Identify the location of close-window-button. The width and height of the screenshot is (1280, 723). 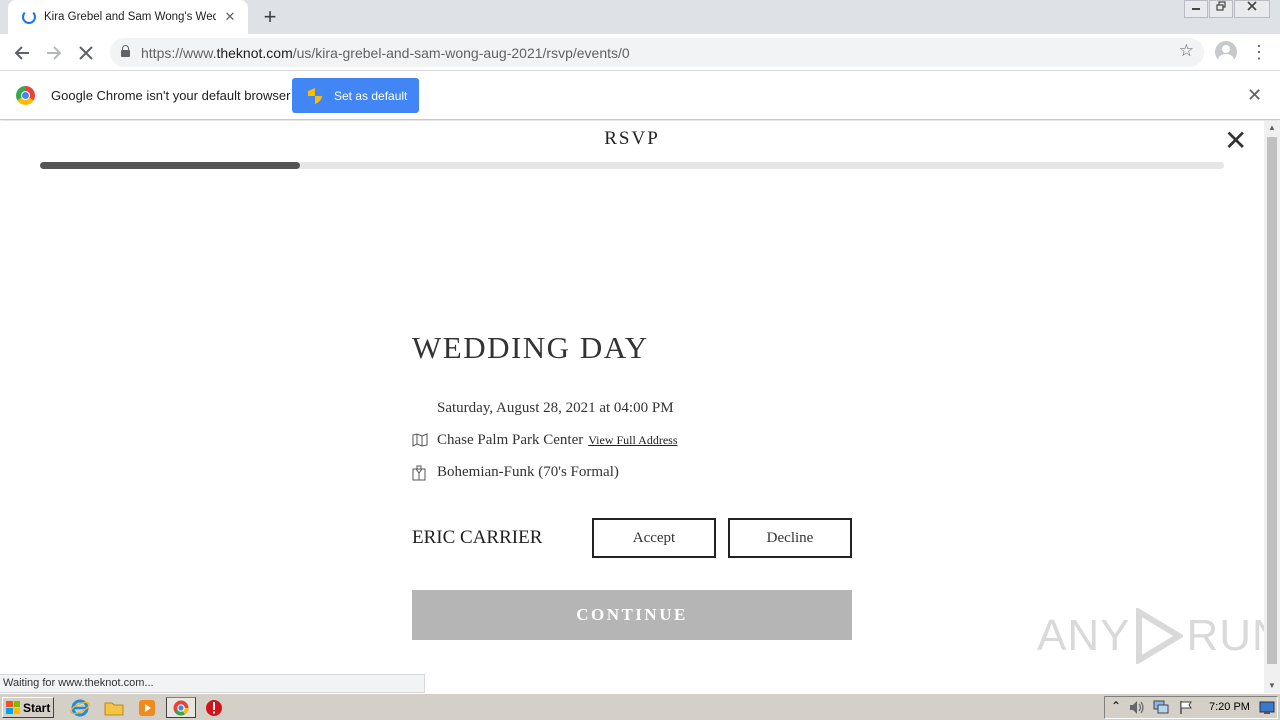
(1252, 9).